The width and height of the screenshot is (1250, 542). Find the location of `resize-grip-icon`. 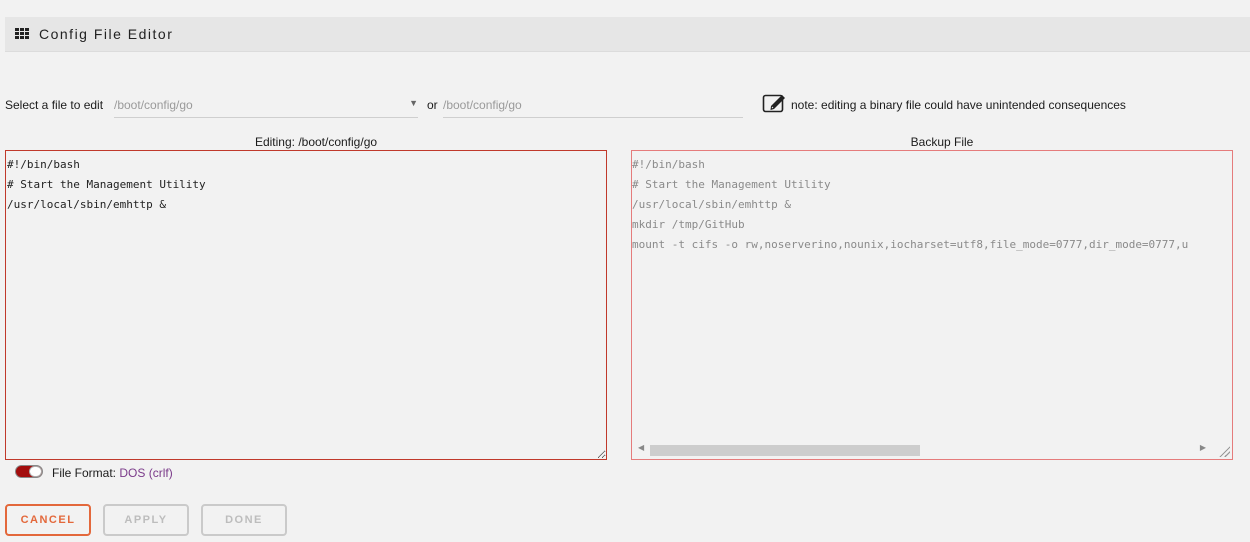

resize-grip-icon is located at coordinates (1224, 451).